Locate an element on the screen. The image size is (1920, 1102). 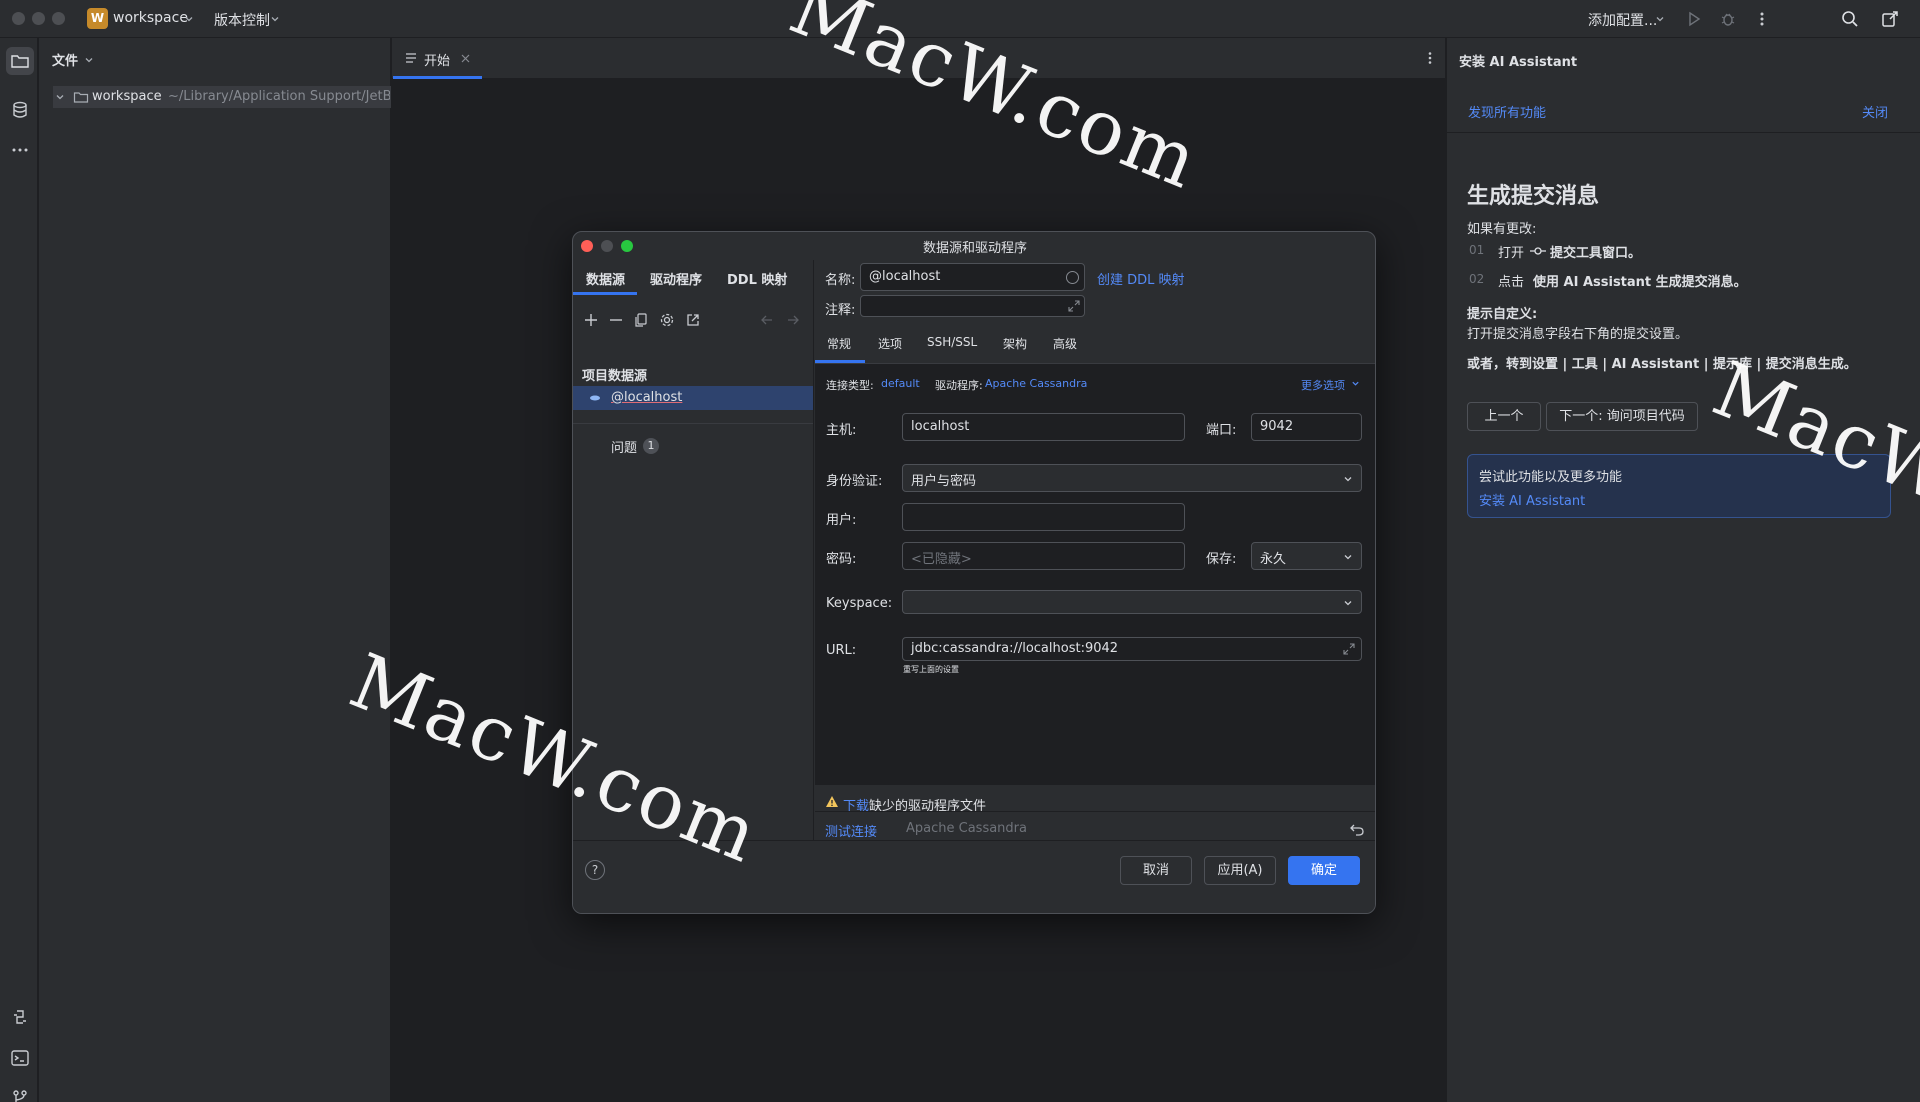
step-text-bold: 提交工具窗口。 is located at coordinates (1596, 253).